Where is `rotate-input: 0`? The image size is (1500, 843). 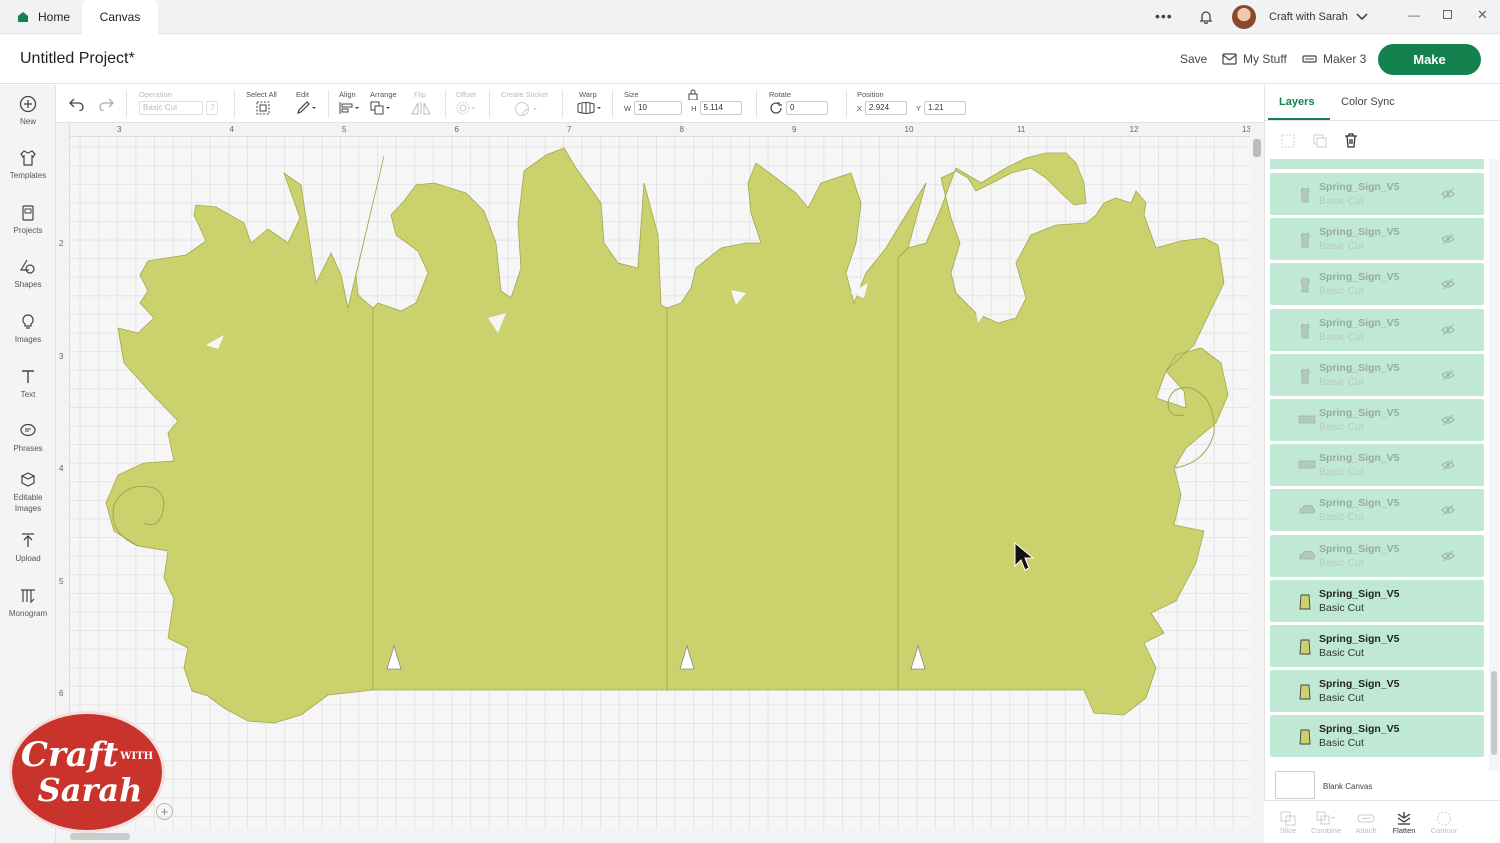
rotate-input: 0 is located at coordinates (807, 108).